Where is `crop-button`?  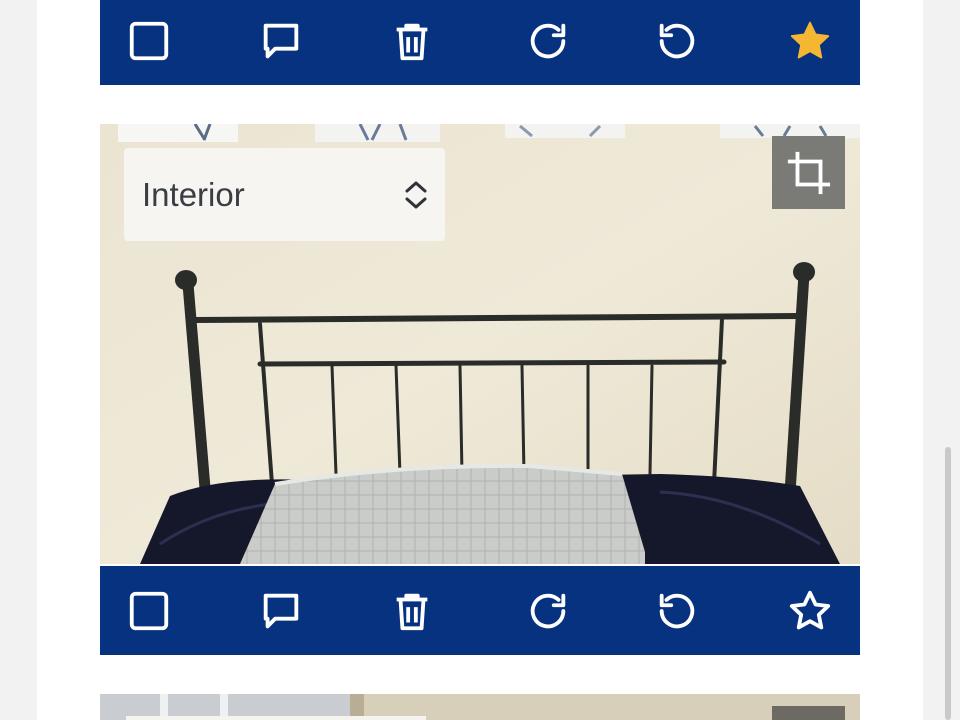
crop-button is located at coordinates (808, 172).